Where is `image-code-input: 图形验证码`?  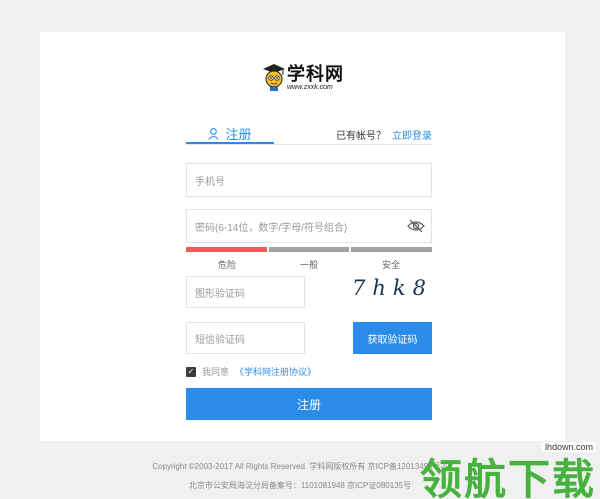 image-code-input: 图形验证码 is located at coordinates (245, 292).